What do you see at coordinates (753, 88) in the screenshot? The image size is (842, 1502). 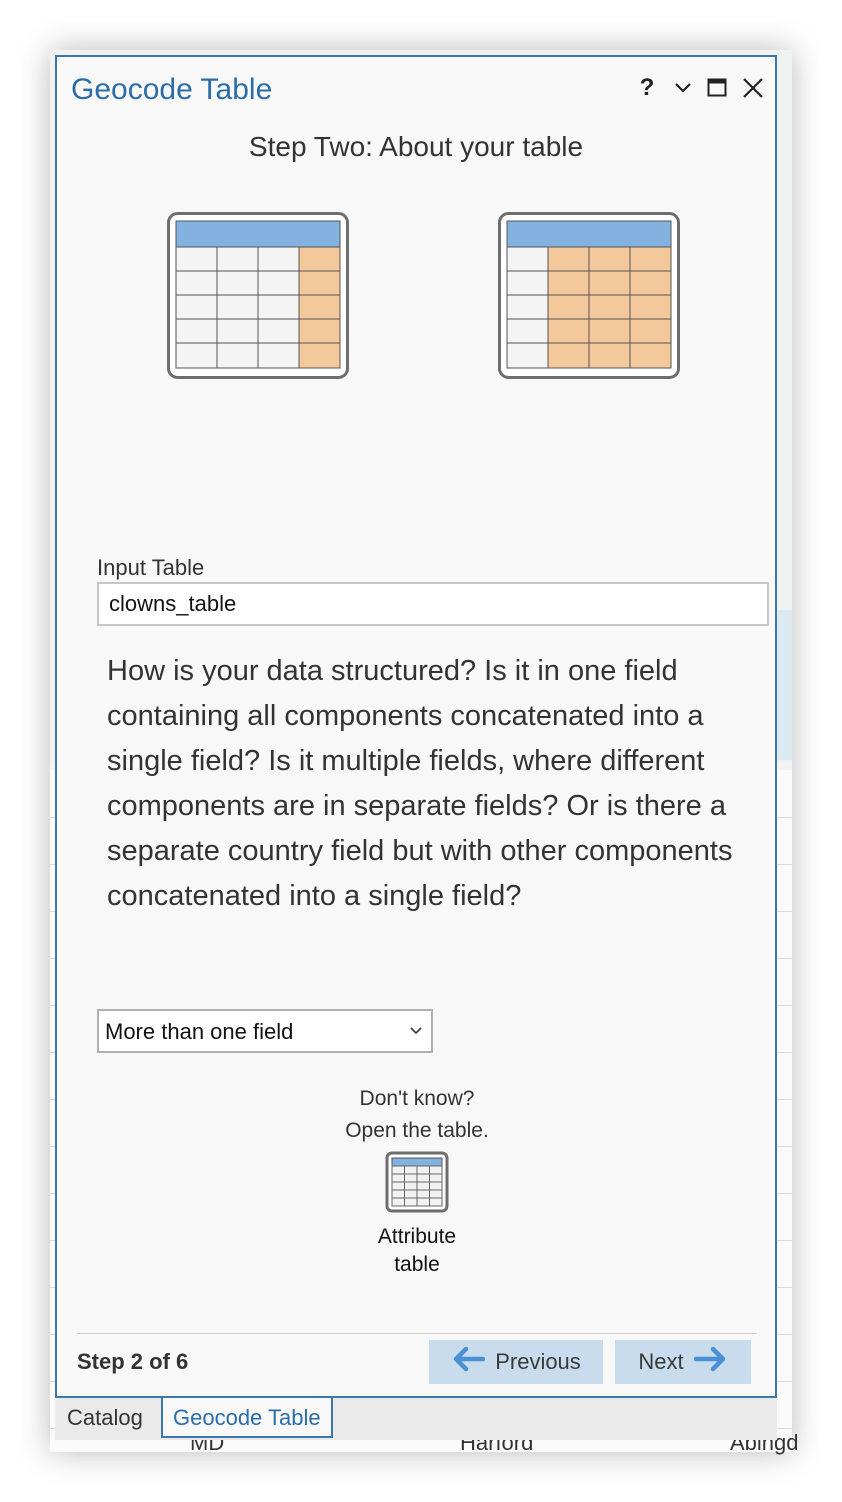 I see `close-icon` at bounding box center [753, 88].